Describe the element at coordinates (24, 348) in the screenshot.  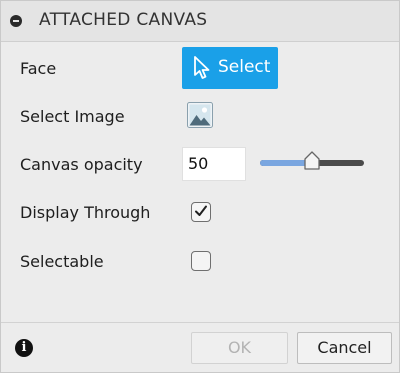
I see `info-icon: i` at that location.